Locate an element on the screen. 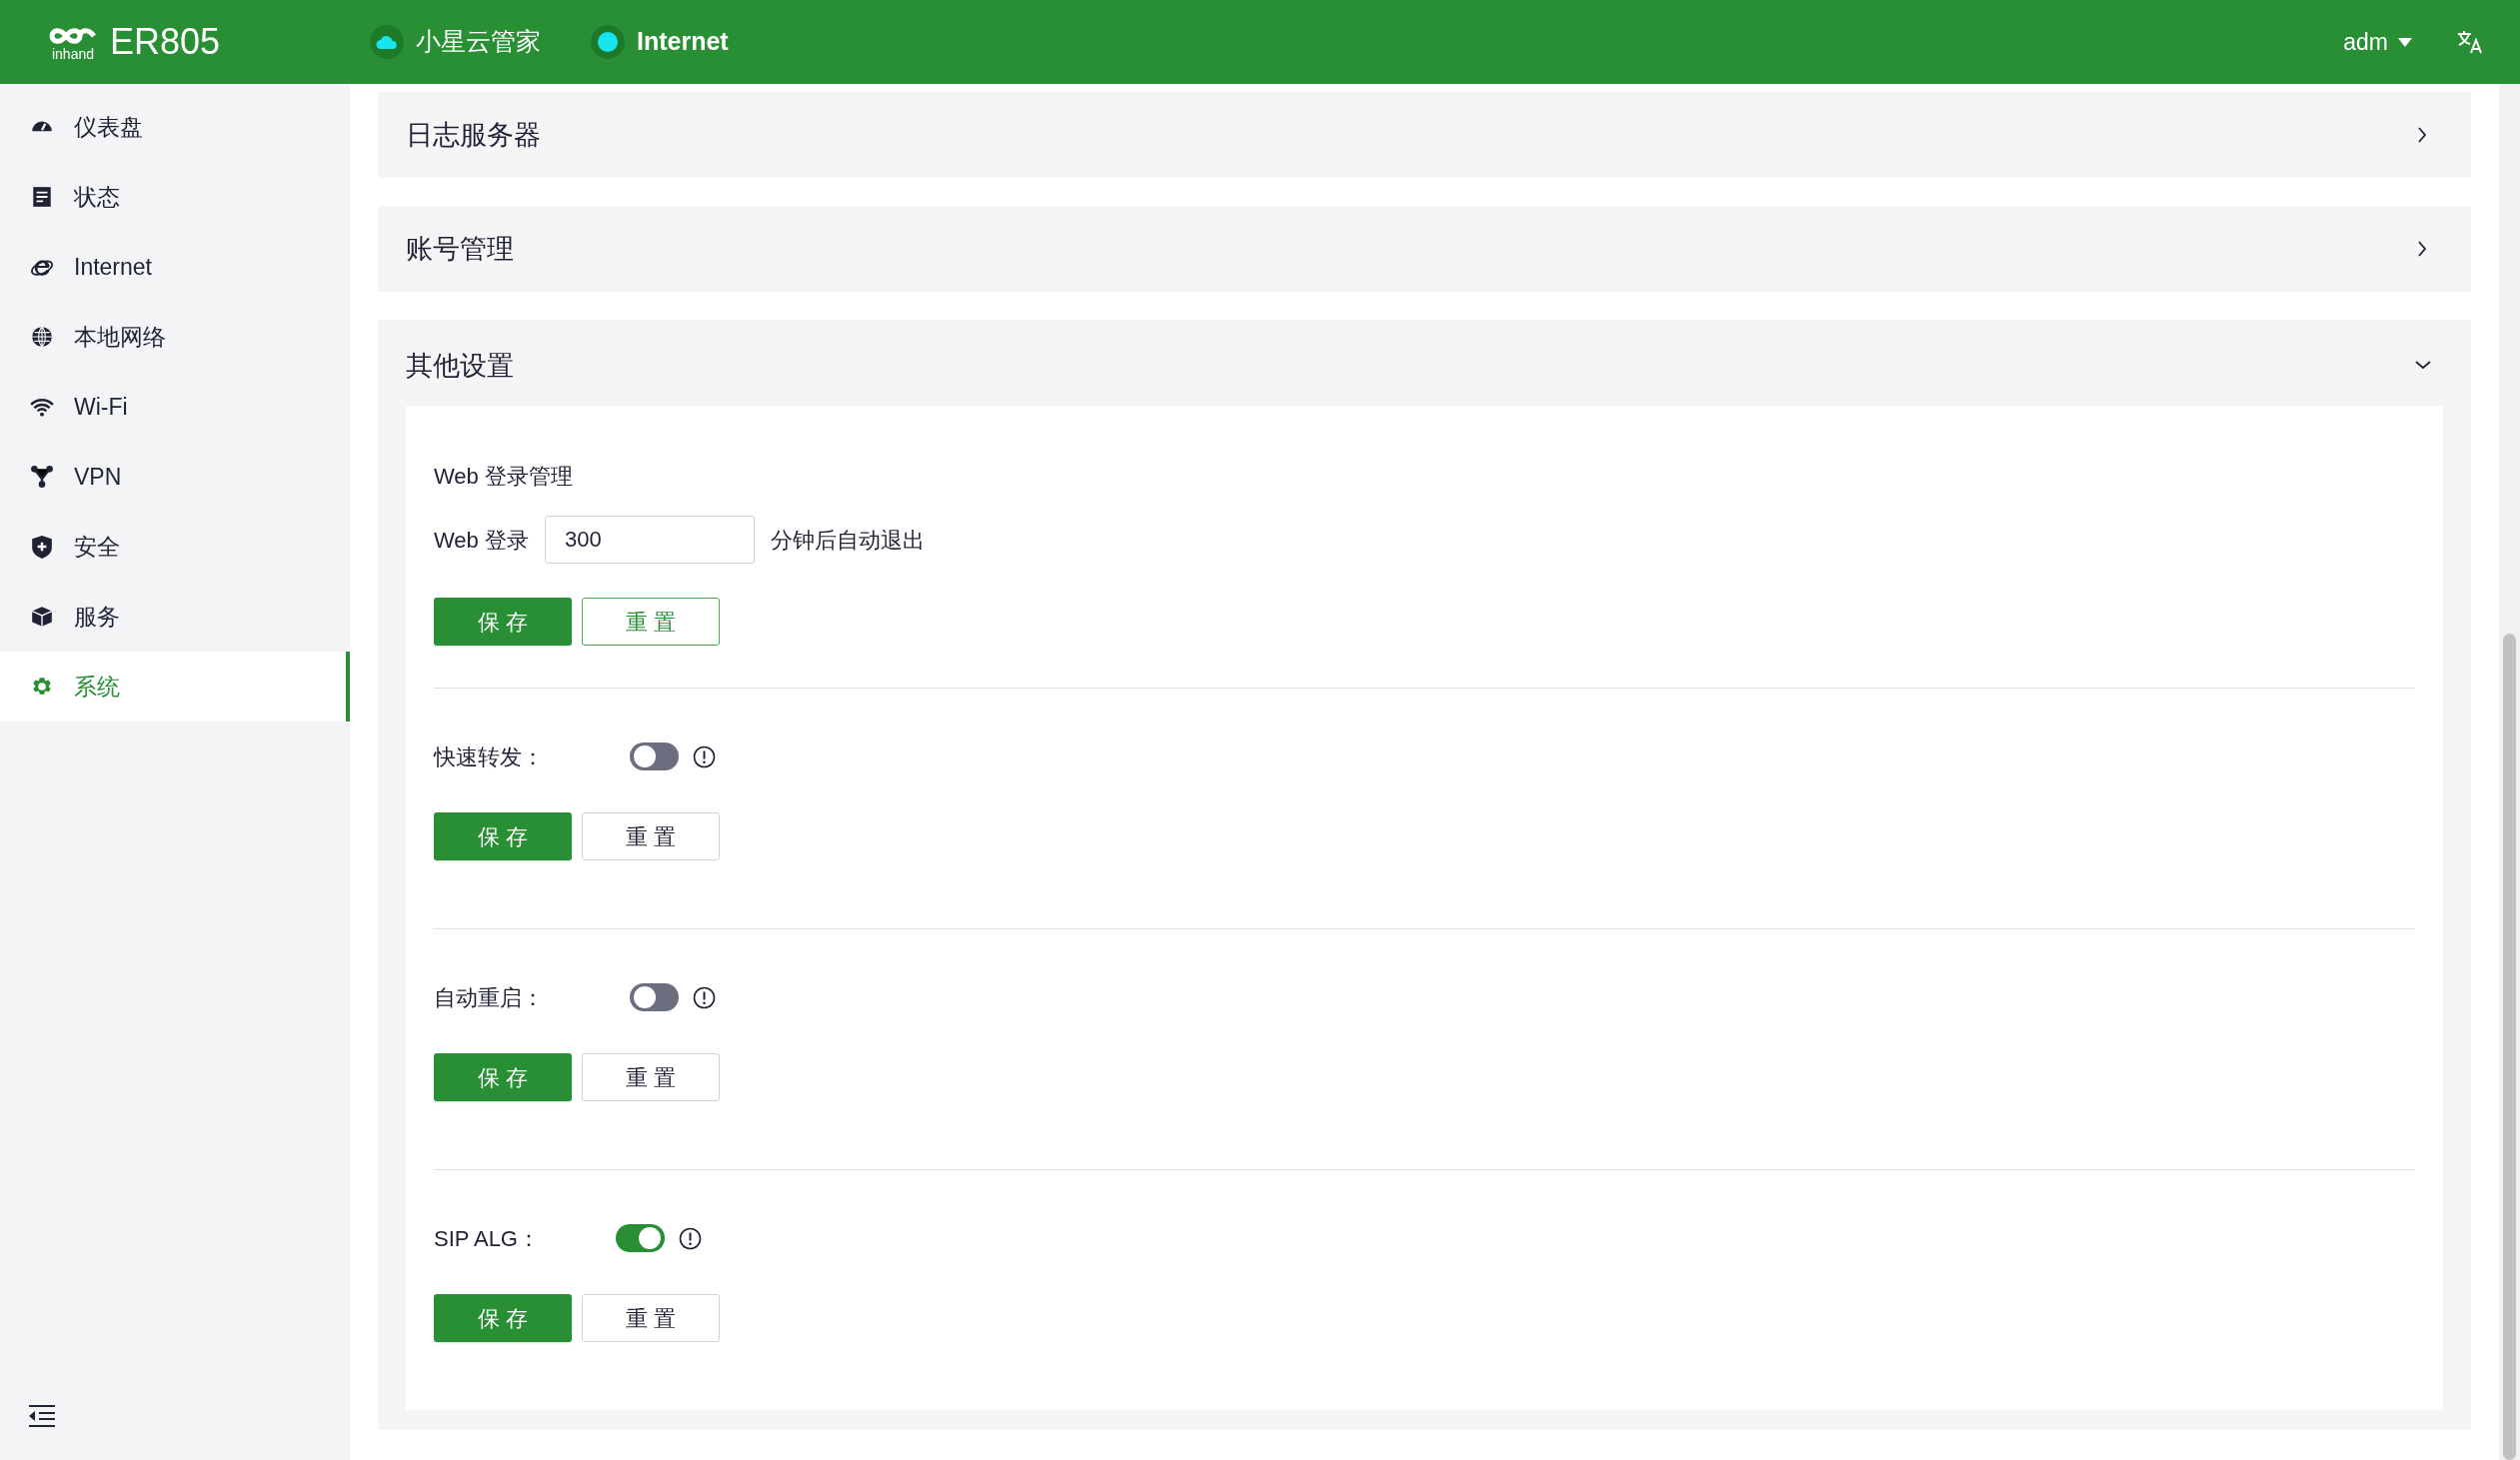 Image resolution: width=2520 pixels, height=1460 pixels. document-icon is located at coordinates (42, 197).